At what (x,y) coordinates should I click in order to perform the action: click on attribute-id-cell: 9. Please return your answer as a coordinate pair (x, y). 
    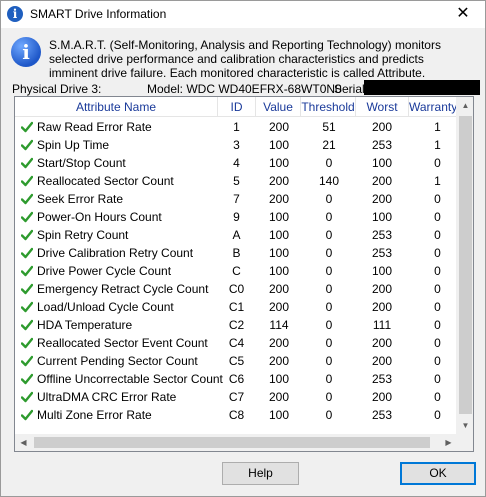
    Looking at the image, I should click on (236, 217).